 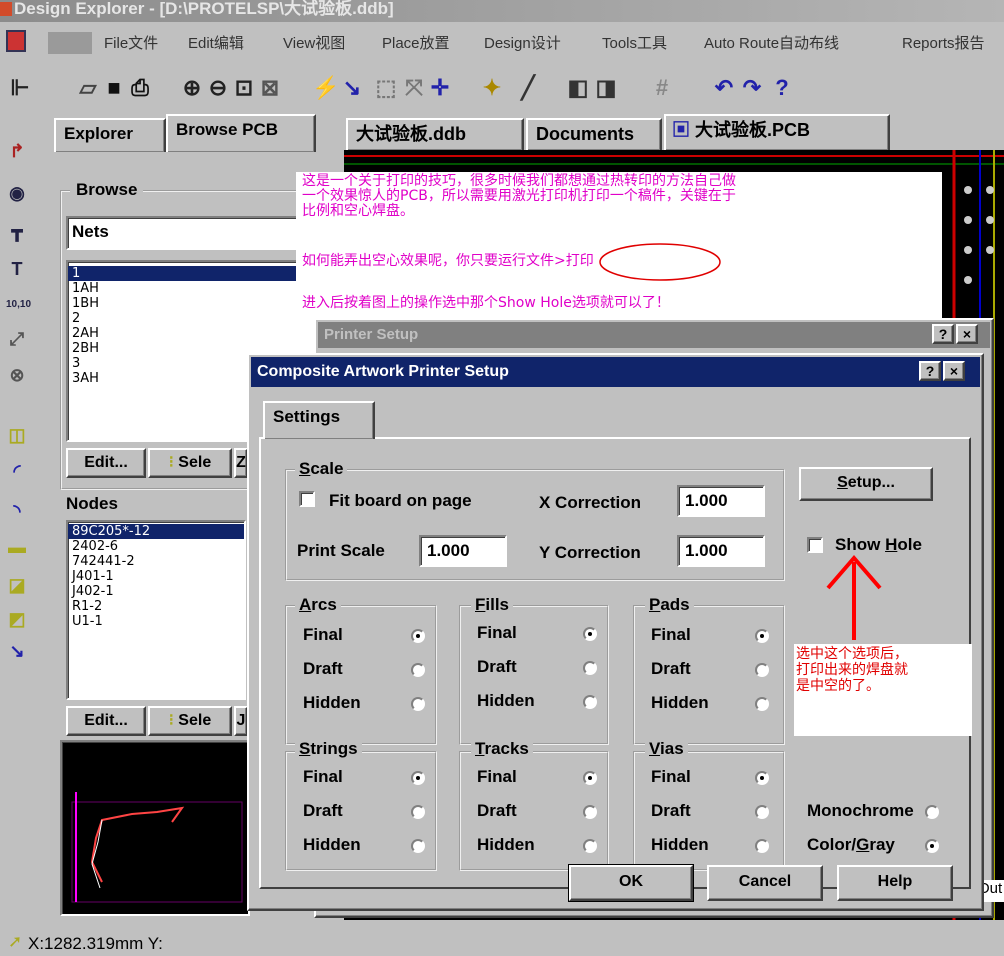 What do you see at coordinates (193, 303) in the screenshot?
I see `list-item: 1BH` at bounding box center [193, 303].